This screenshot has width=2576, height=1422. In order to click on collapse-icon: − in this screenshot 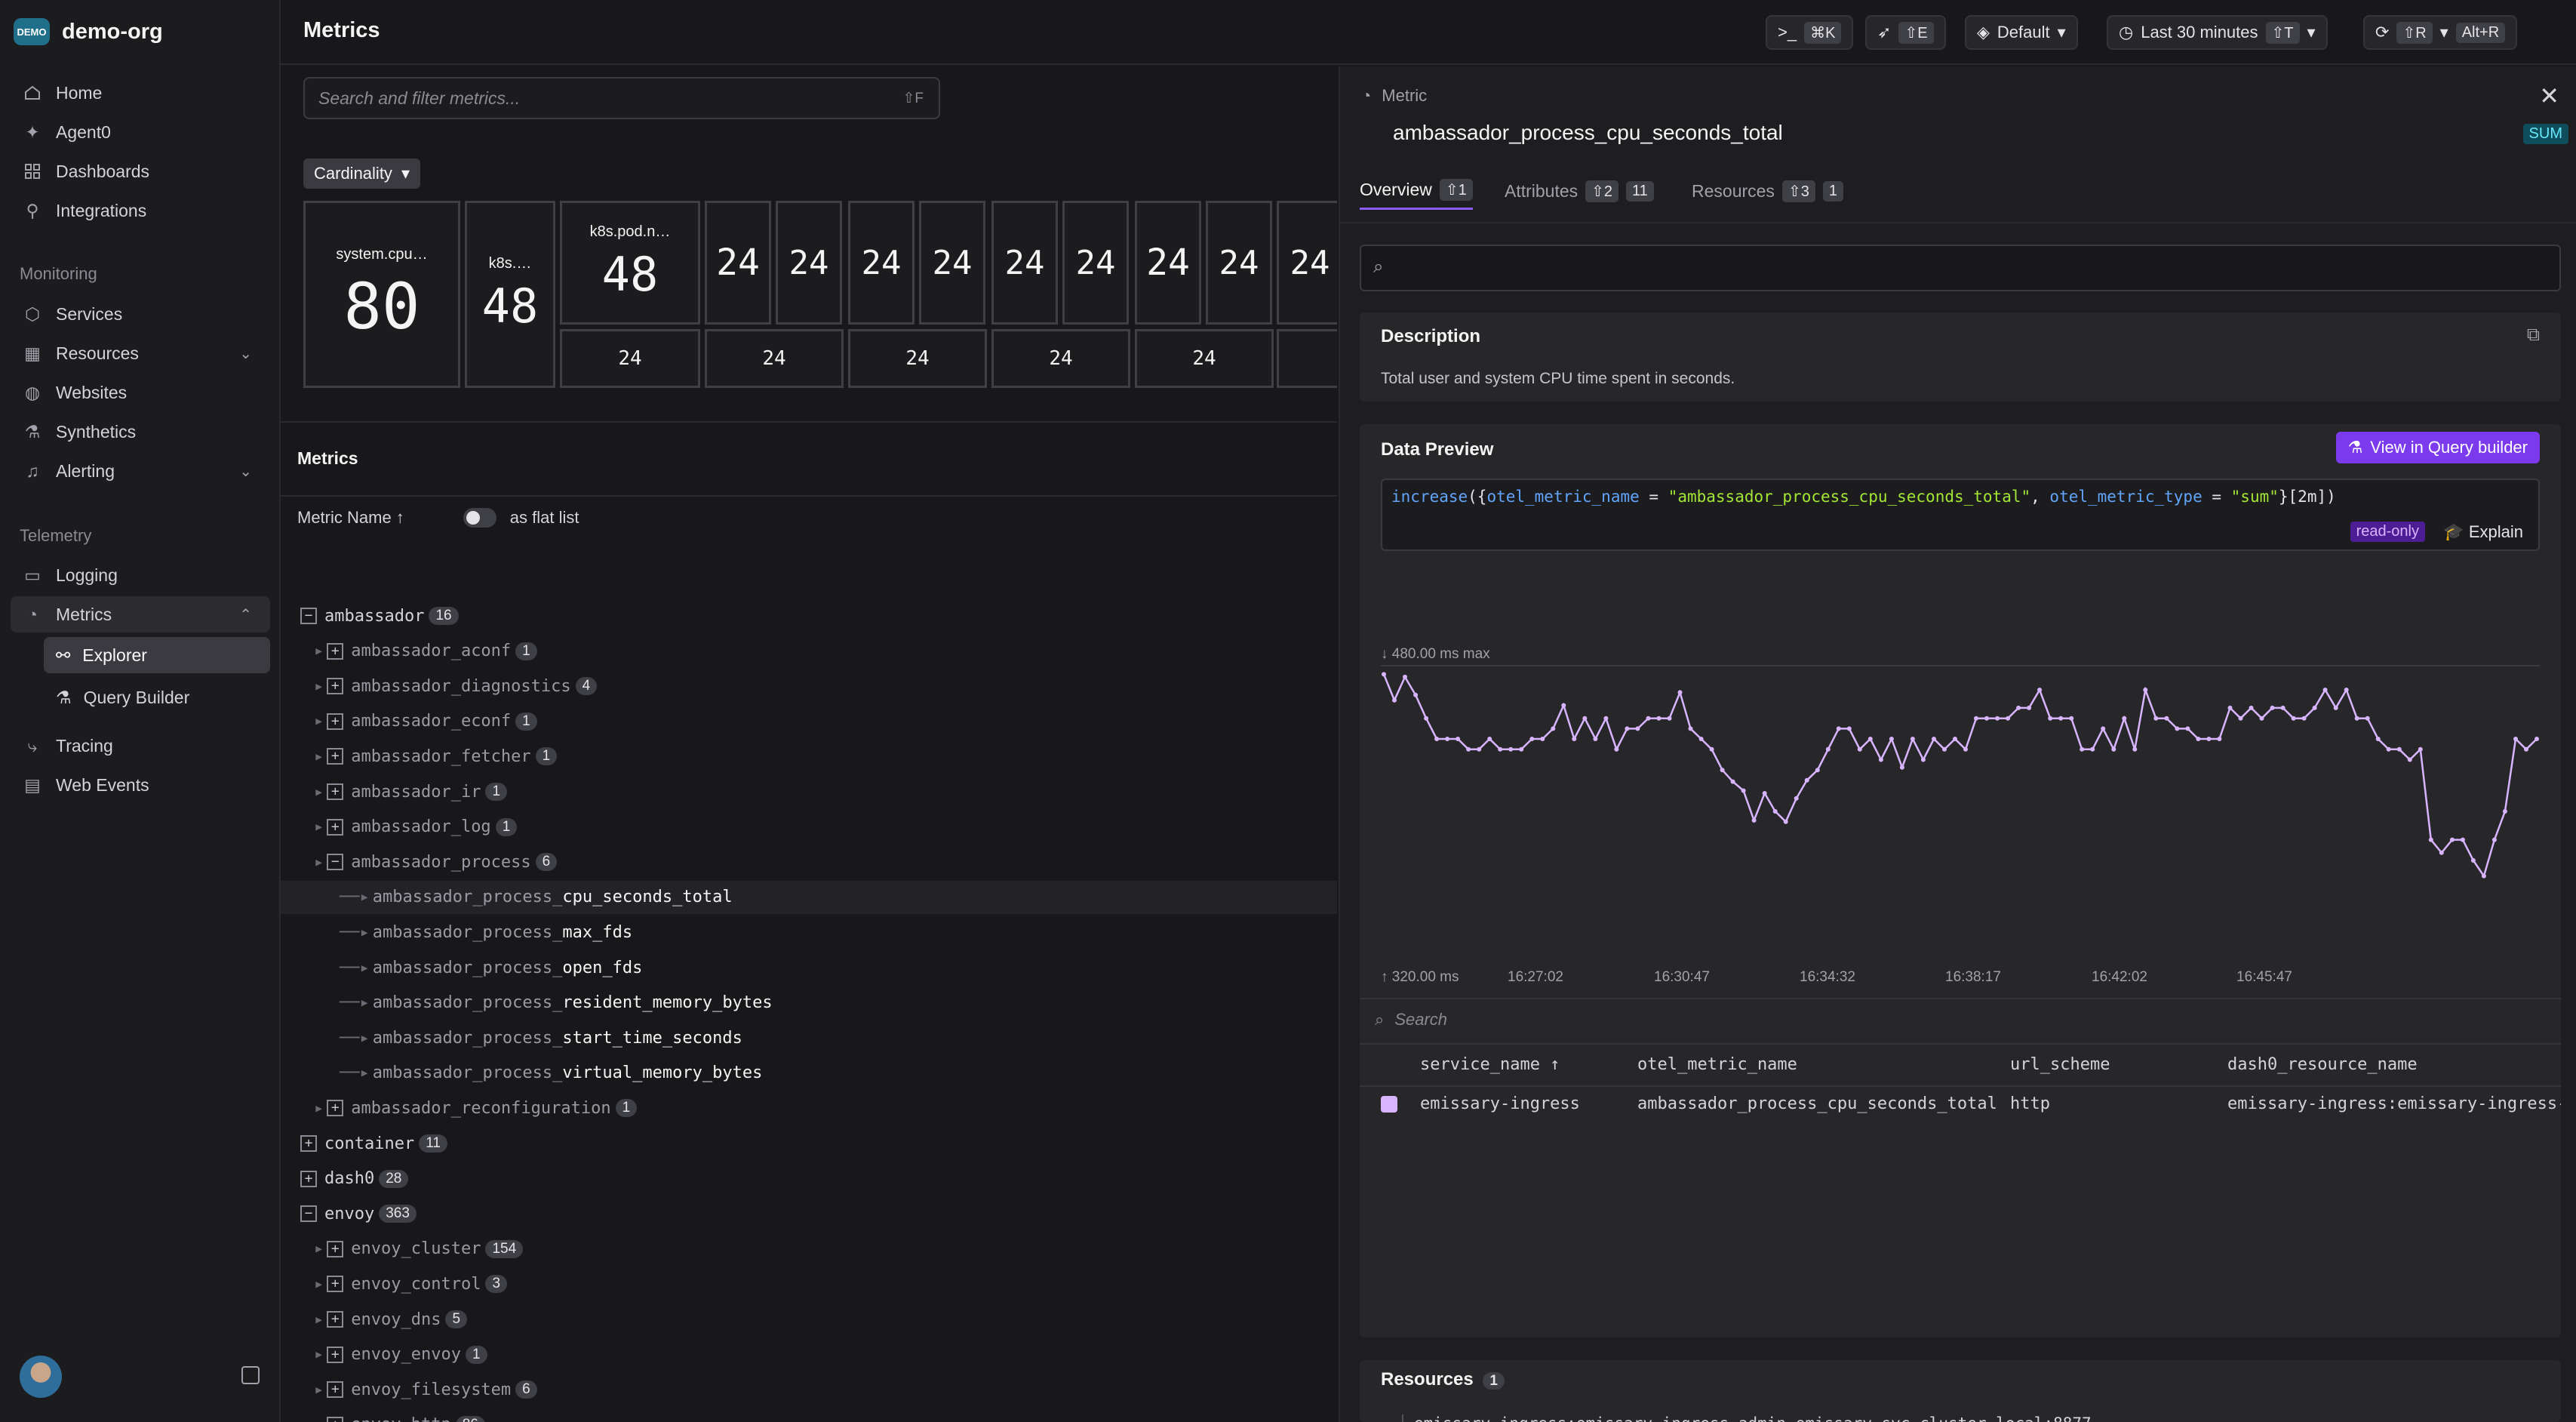, I will do `click(308, 616)`.